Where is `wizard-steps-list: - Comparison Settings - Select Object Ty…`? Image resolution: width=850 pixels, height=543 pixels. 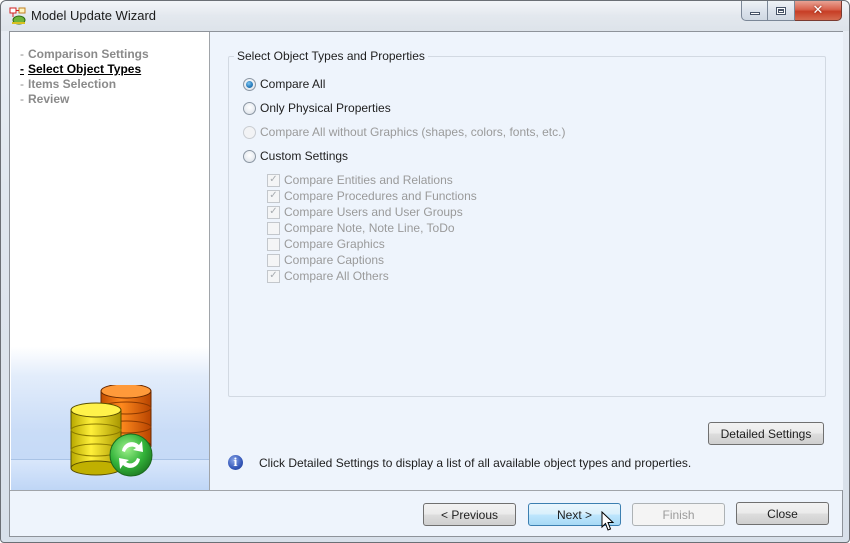 wizard-steps-list: - Comparison Settings - Select Object Ty… is located at coordinates (84, 77).